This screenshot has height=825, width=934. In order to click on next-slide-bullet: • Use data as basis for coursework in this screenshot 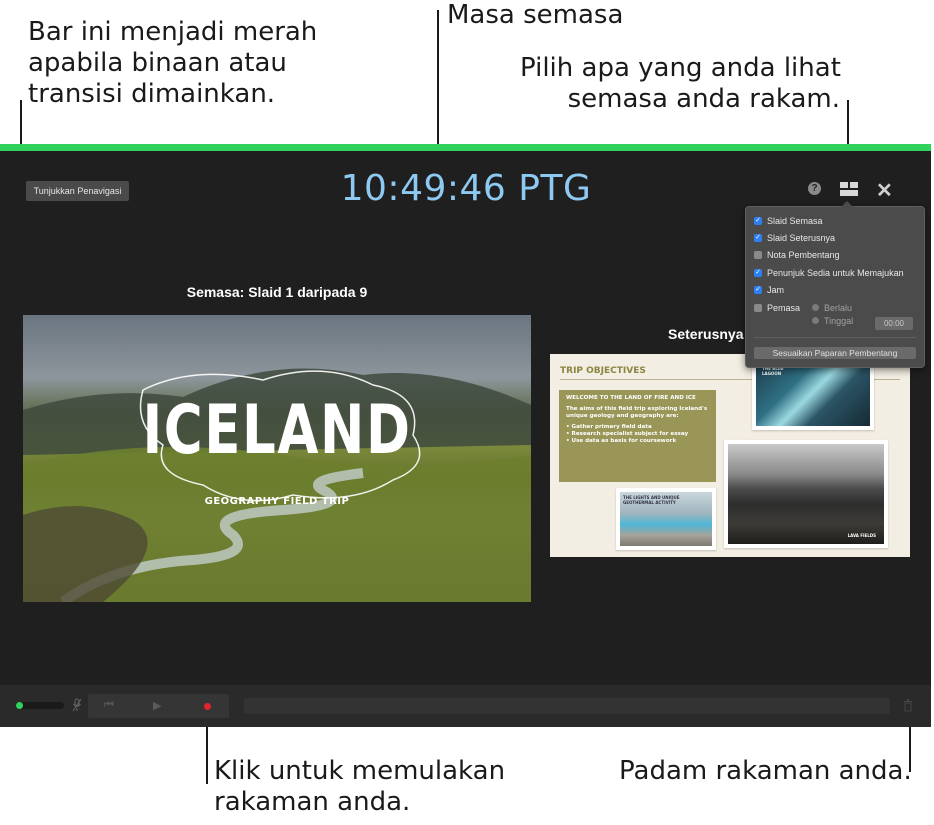, I will do `click(621, 441)`.